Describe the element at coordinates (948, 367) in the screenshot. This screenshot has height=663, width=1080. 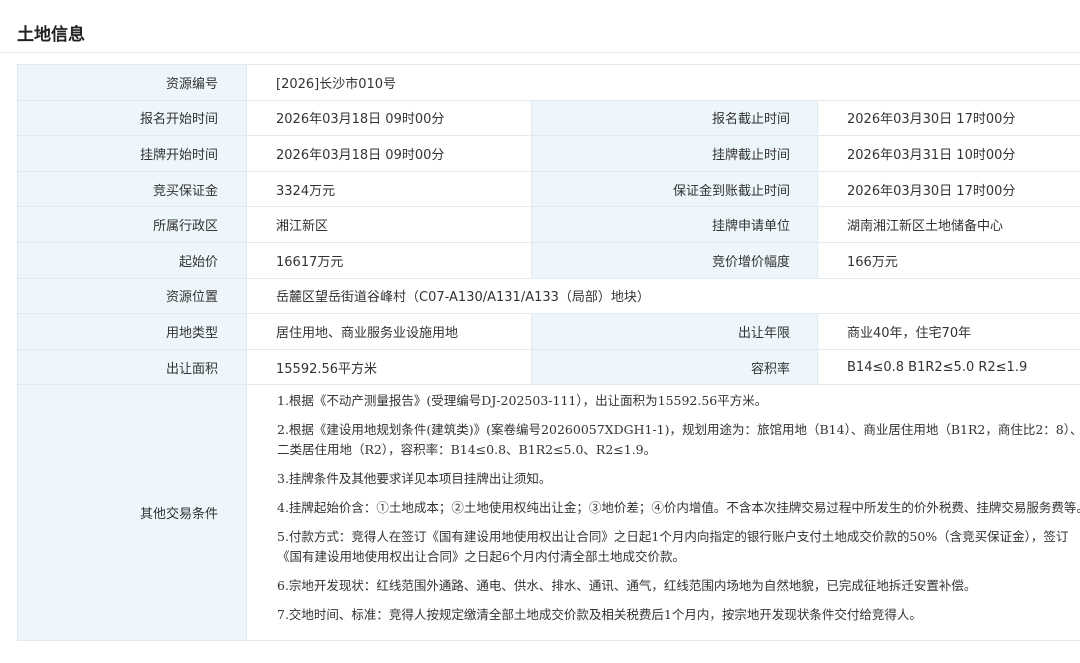
I see `far-value: B14≤0.8 B1R2≤5.0 R2≤1.9` at that location.